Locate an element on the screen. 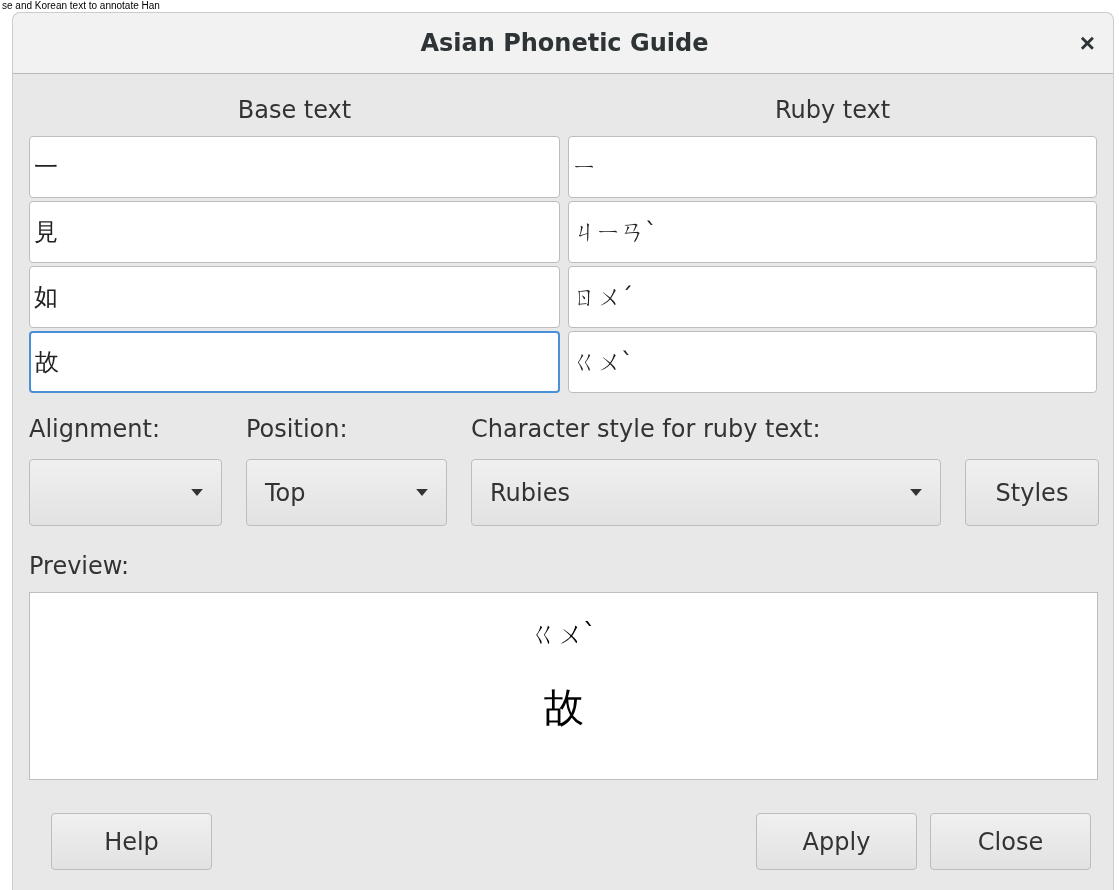 The height and width of the screenshot is (890, 1119). background-text: se and Korean text to annotate Han is located at coordinates (80, 6).